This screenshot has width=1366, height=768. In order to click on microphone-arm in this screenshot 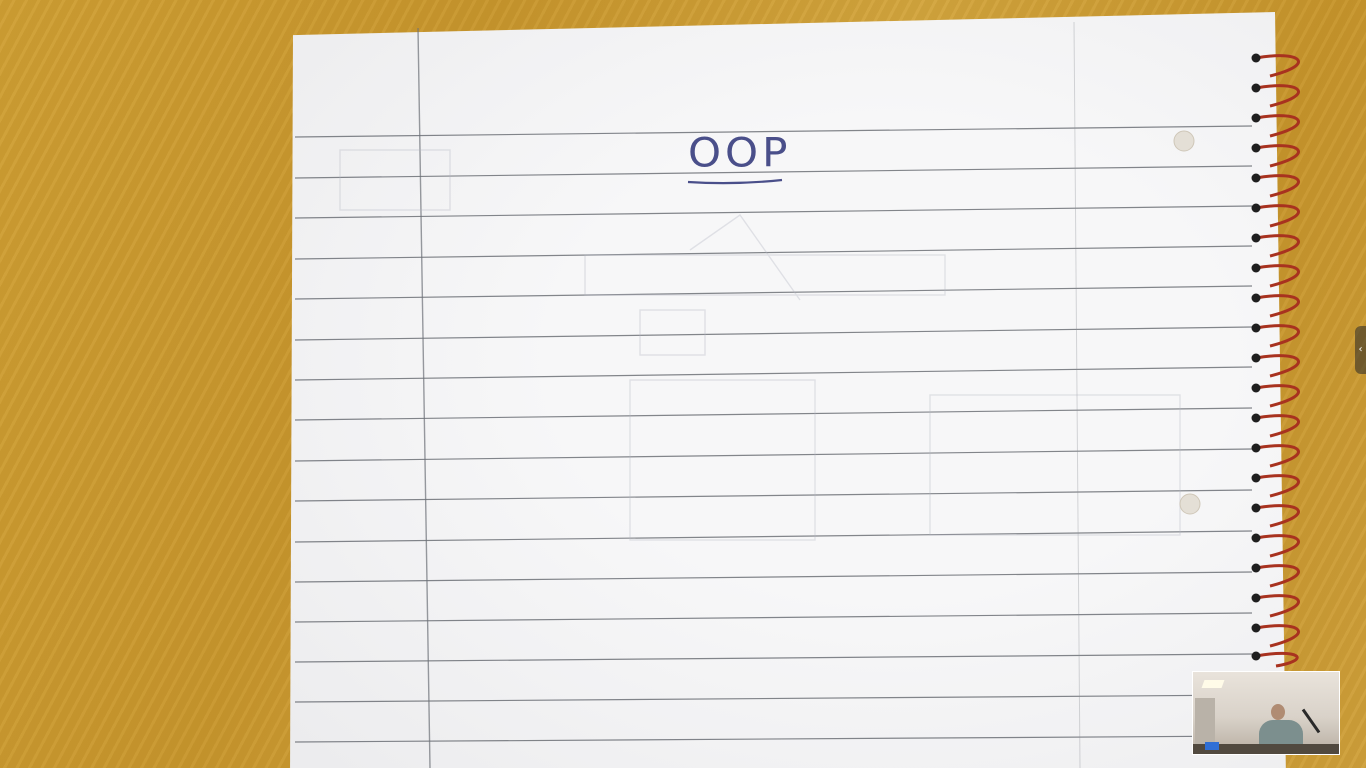, I will do `click(1311, 721)`.